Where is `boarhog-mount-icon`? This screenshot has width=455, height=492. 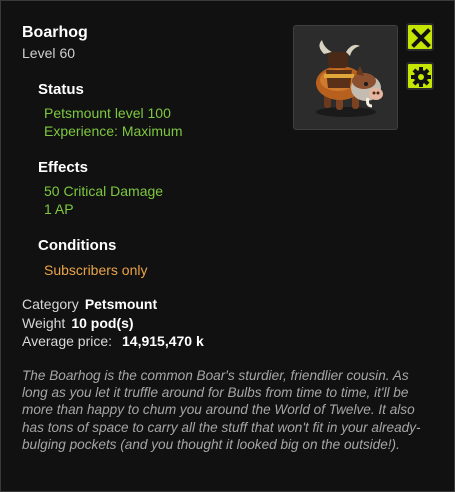 boarhog-mount-icon is located at coordinates (349, 78).